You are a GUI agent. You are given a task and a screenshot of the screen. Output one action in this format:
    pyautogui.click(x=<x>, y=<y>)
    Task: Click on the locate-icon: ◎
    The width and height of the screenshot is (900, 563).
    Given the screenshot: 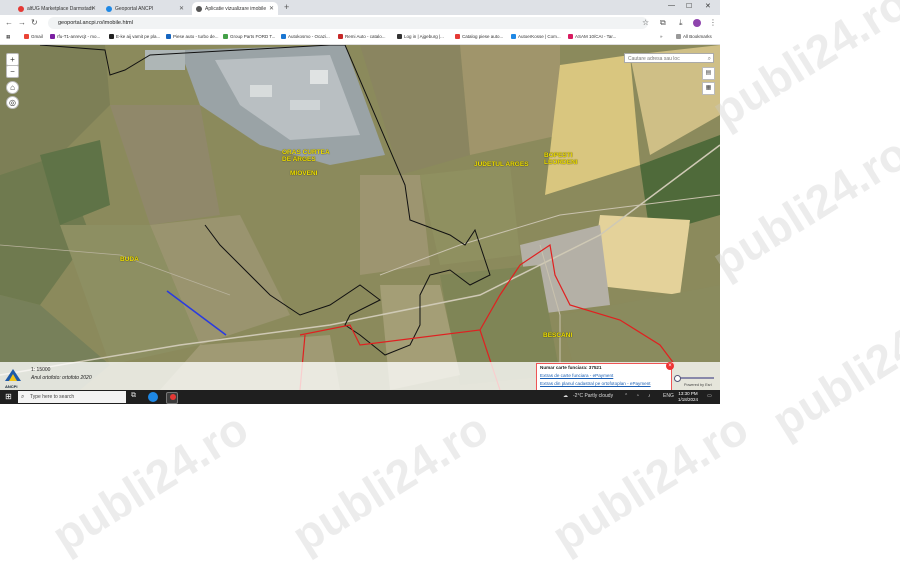 What is the action you would take?
    pyautogui.click(x=12, y=102)
    